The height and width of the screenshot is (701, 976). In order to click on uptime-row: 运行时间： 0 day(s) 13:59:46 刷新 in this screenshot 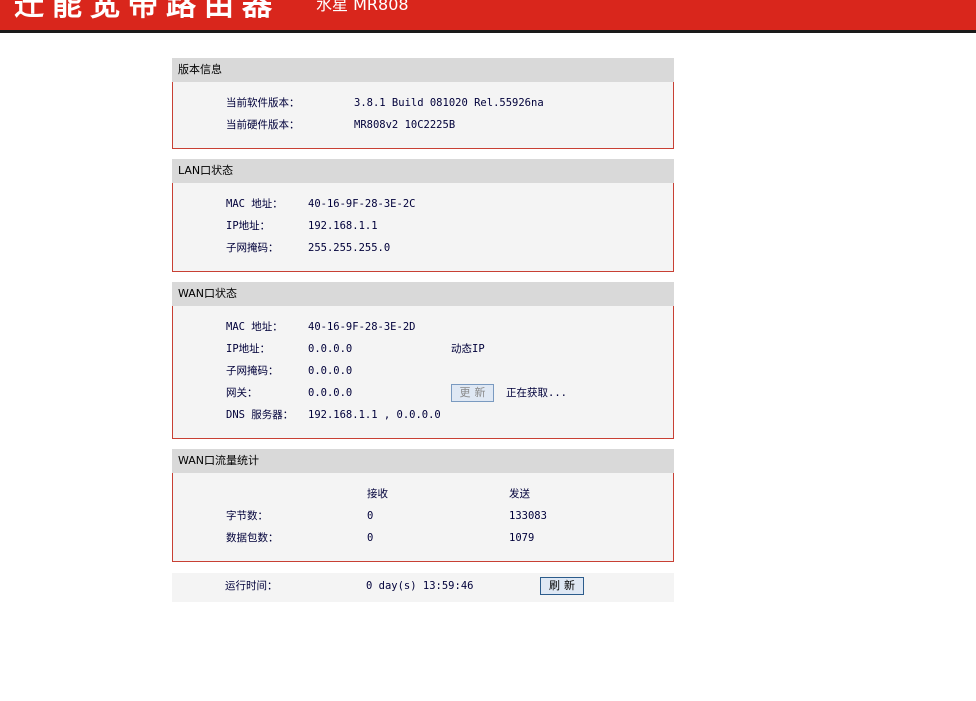, I will do `click(423, 587)`.